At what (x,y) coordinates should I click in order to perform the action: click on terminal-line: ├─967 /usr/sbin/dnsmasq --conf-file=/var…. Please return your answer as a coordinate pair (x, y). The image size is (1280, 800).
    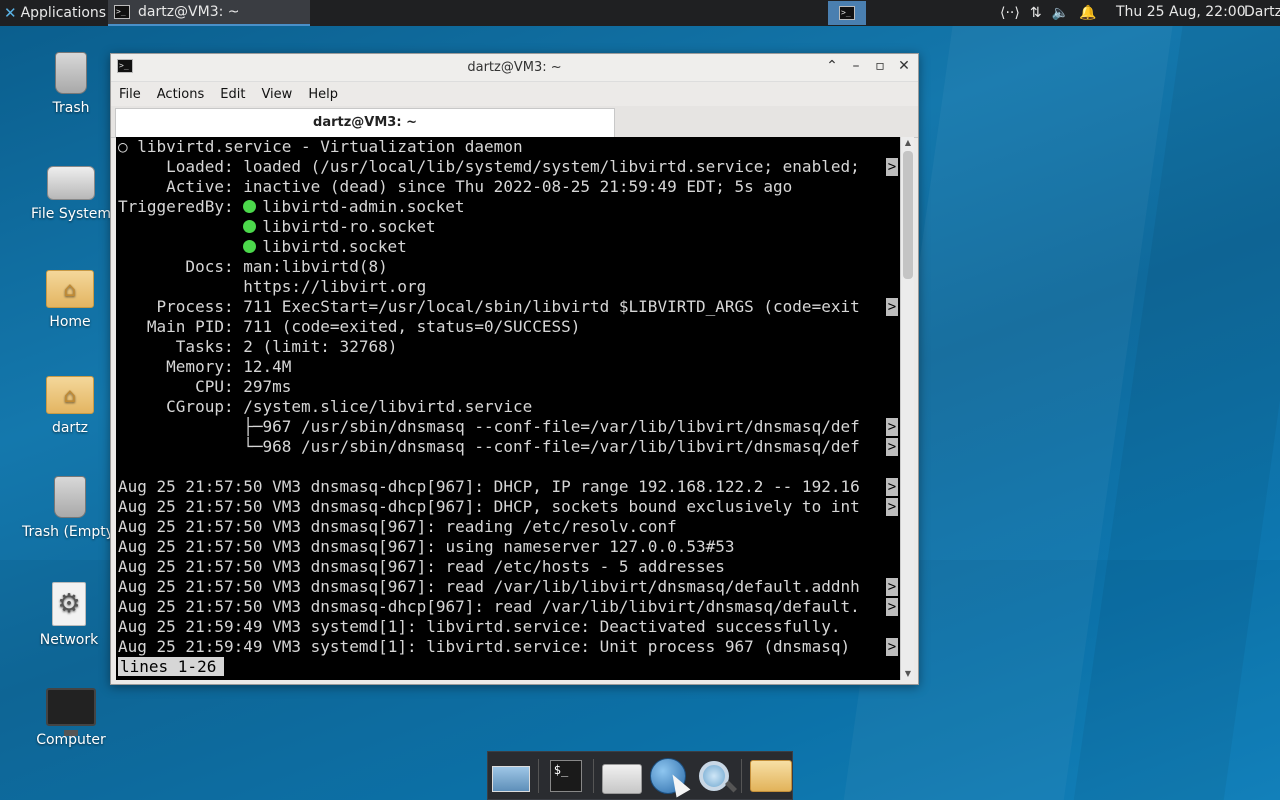
    Looking at the image, I should click on (508, 427).